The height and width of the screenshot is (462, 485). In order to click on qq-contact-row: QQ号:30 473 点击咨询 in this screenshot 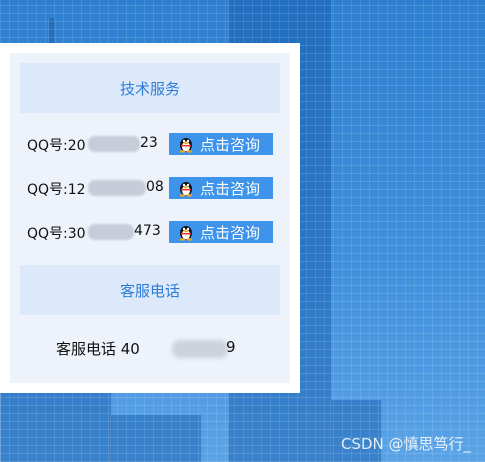, I will do `click(150, 232)`.